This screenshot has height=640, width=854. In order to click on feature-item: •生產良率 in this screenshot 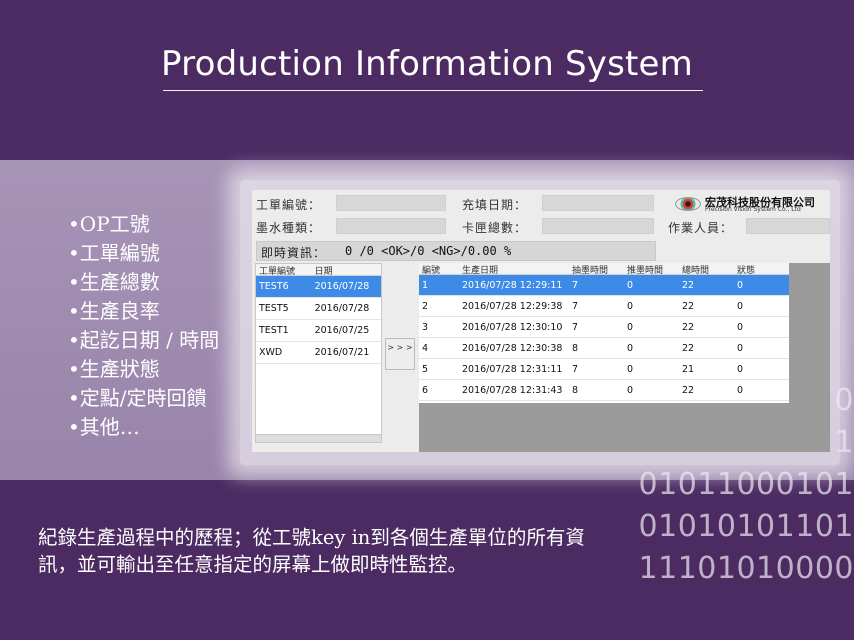, I will do `click(114, 311)`.